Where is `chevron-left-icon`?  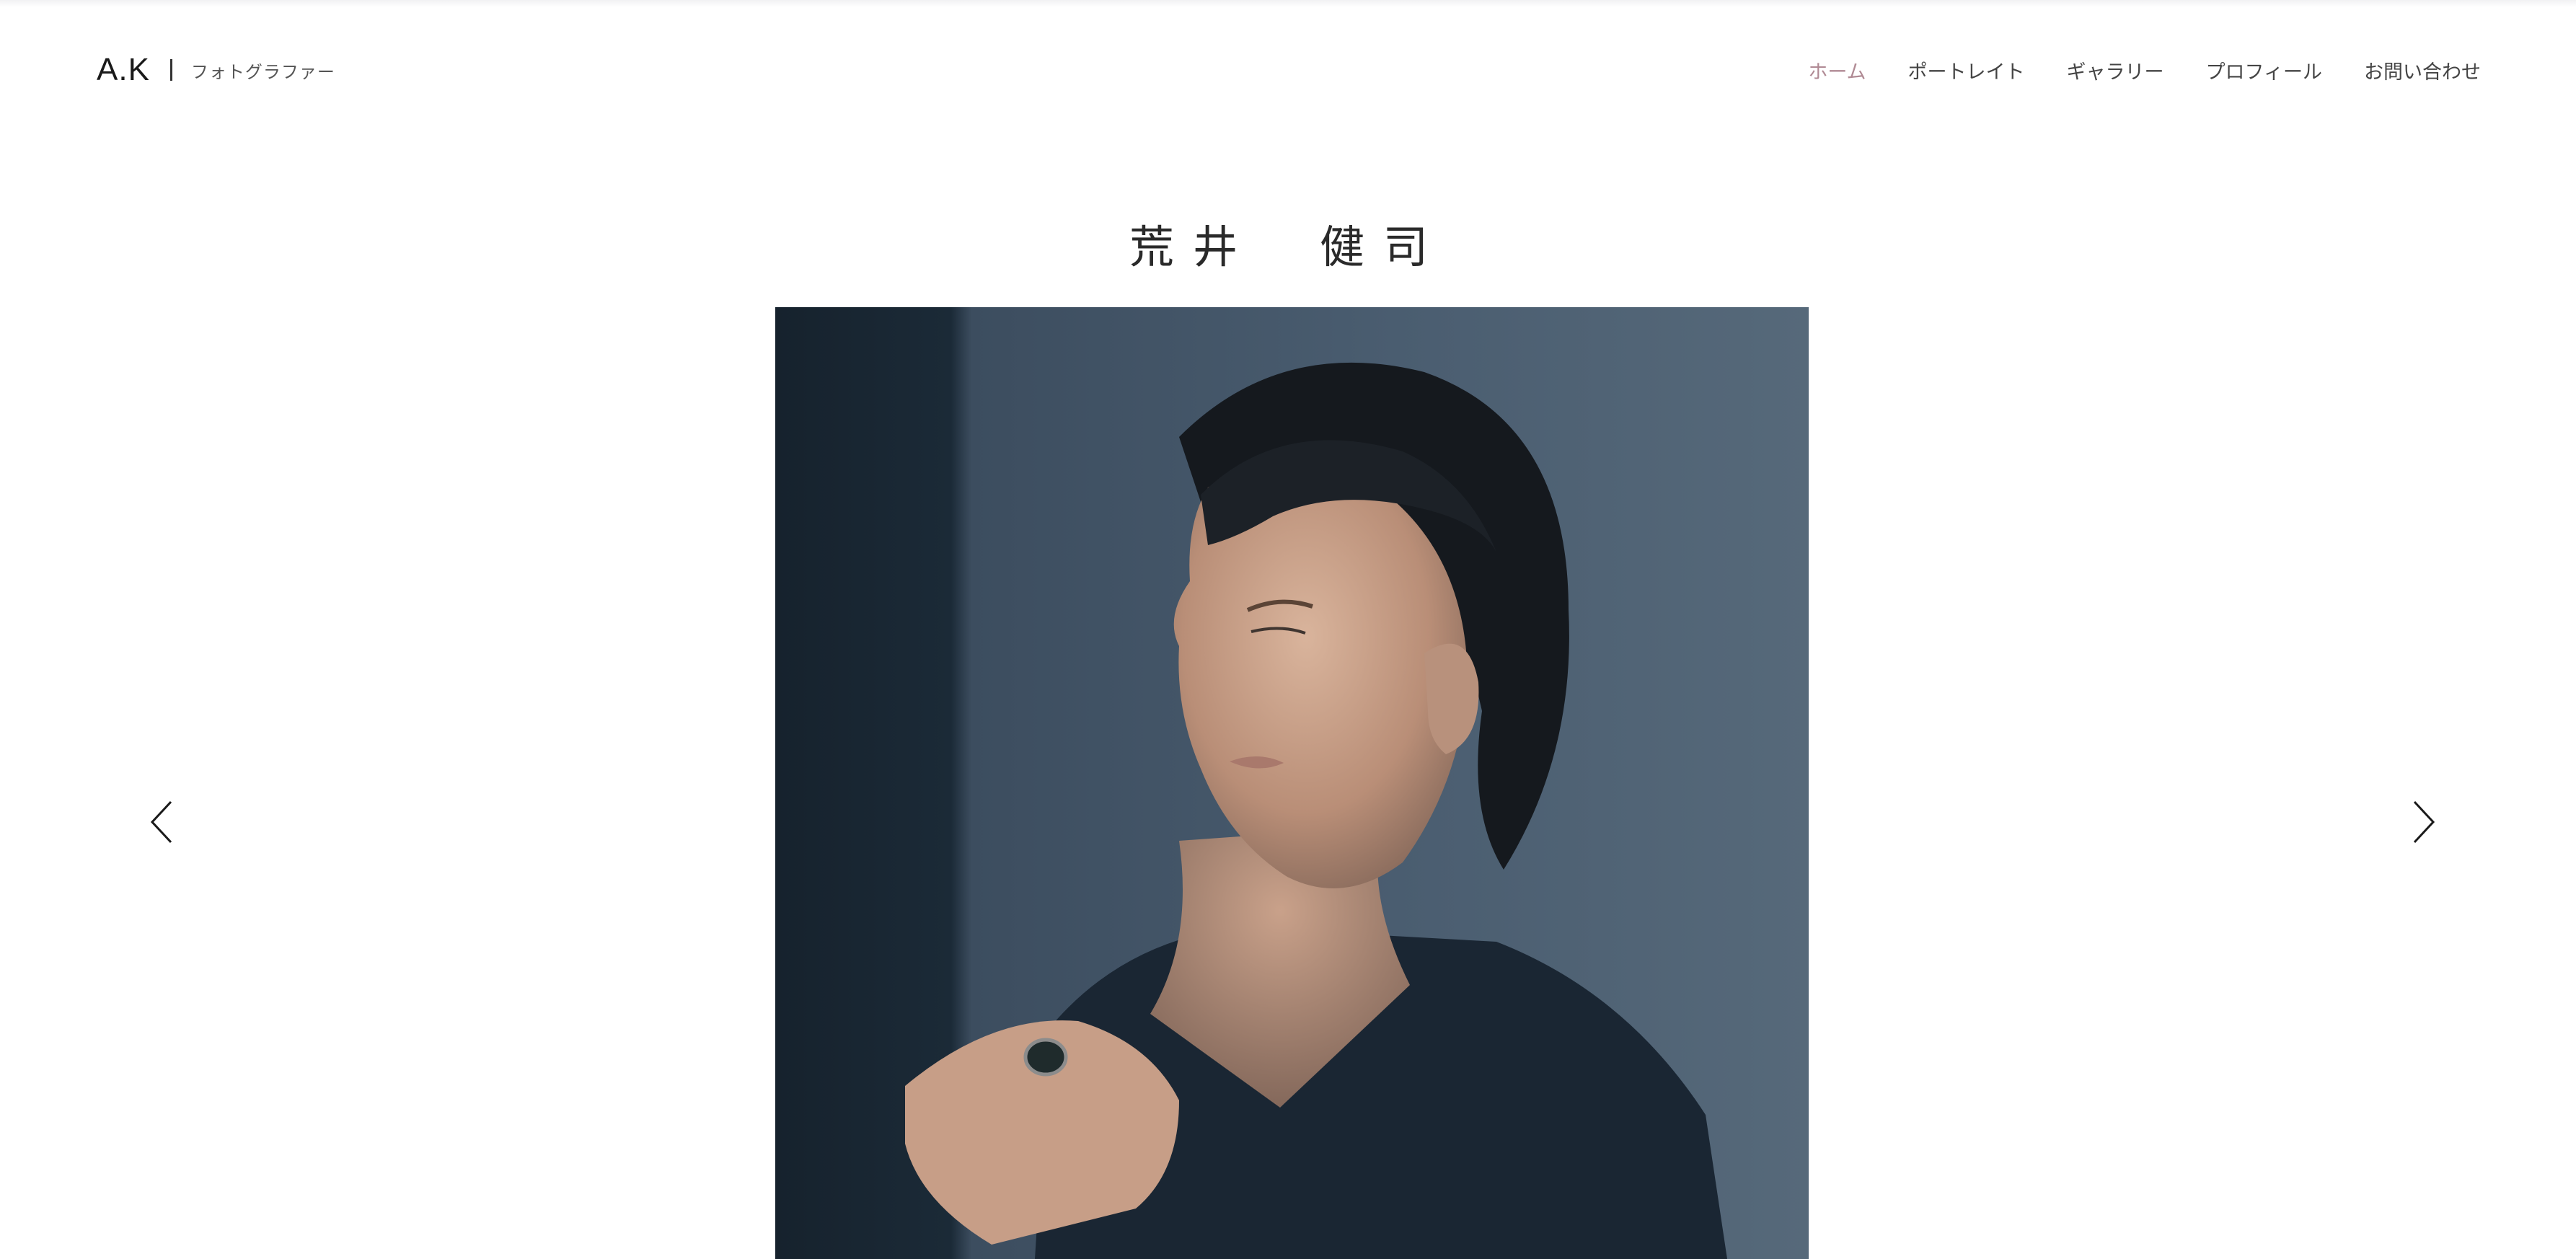
chevron-left-icon is located at coordinates (161, 822).